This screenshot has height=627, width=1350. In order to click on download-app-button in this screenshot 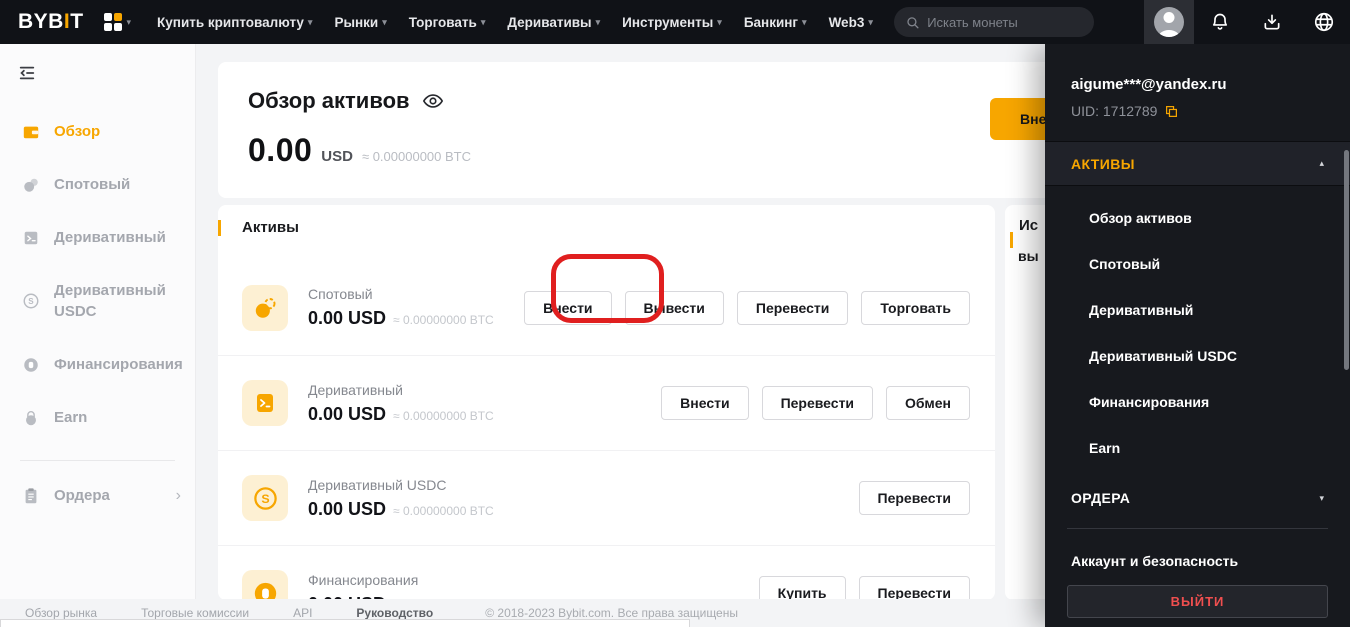, I will do `click(1272, 22)`.